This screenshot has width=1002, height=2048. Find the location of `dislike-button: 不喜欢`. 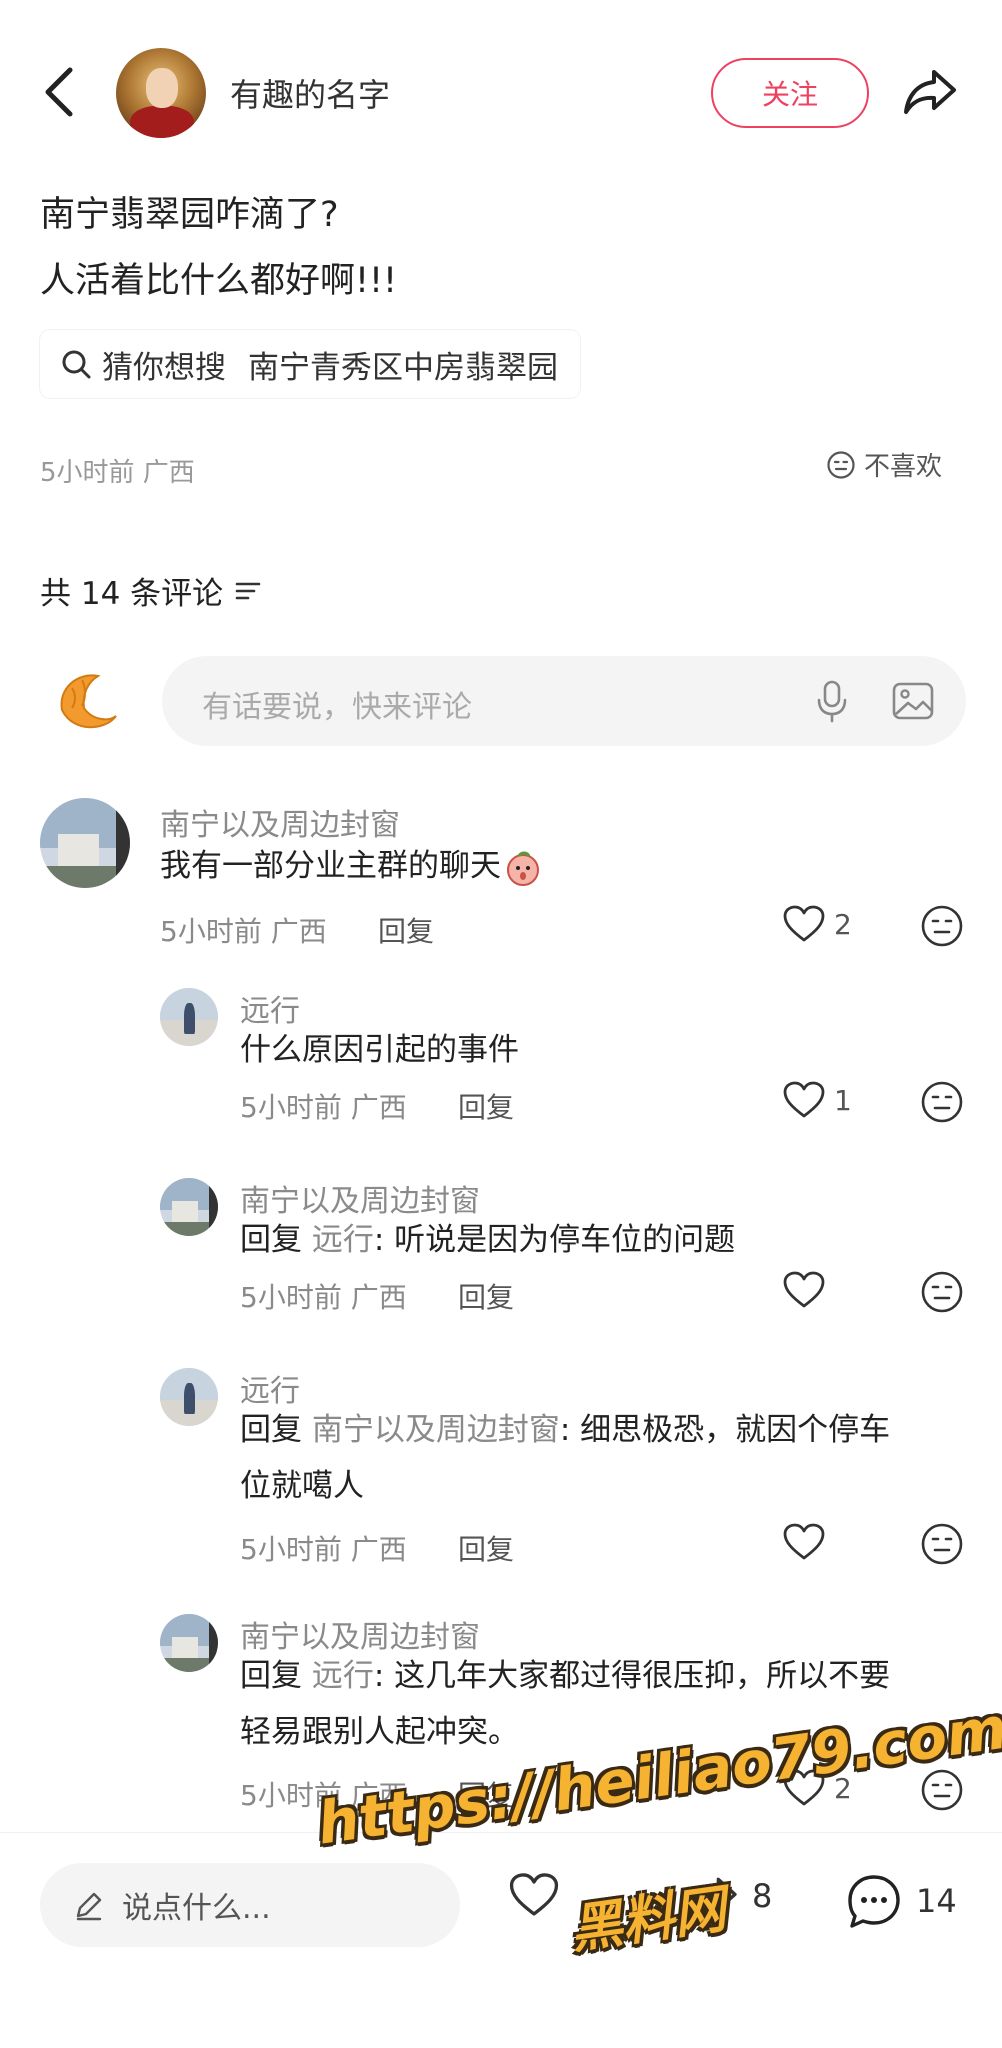

dislike-button: 不喜欢 is located at coordinates (884, 464).